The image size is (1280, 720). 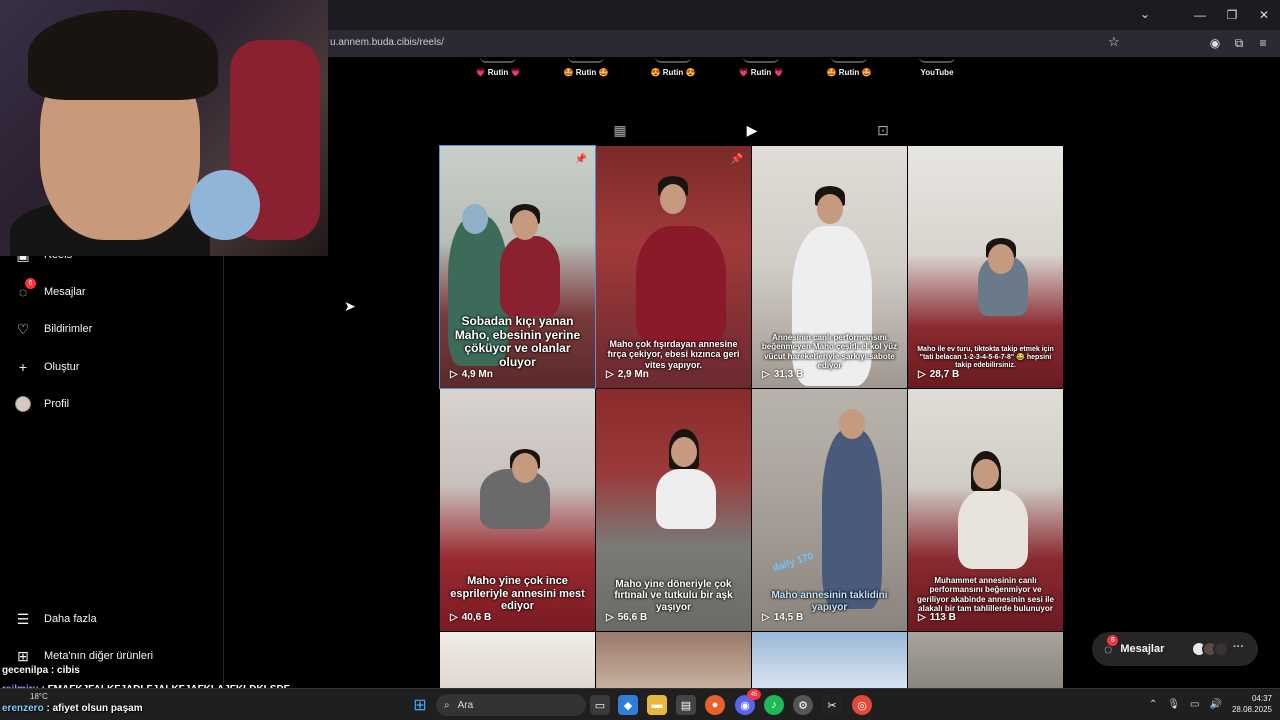 What do you see at coordinates (1216, 704) in the screenshot?
I see `volume-icon: 🔊` at bounding box center [1216, 704].